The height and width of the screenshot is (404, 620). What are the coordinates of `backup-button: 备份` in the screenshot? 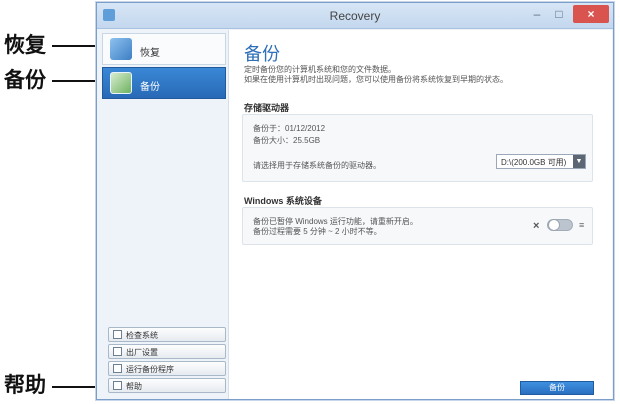 It's located at (557, 388).